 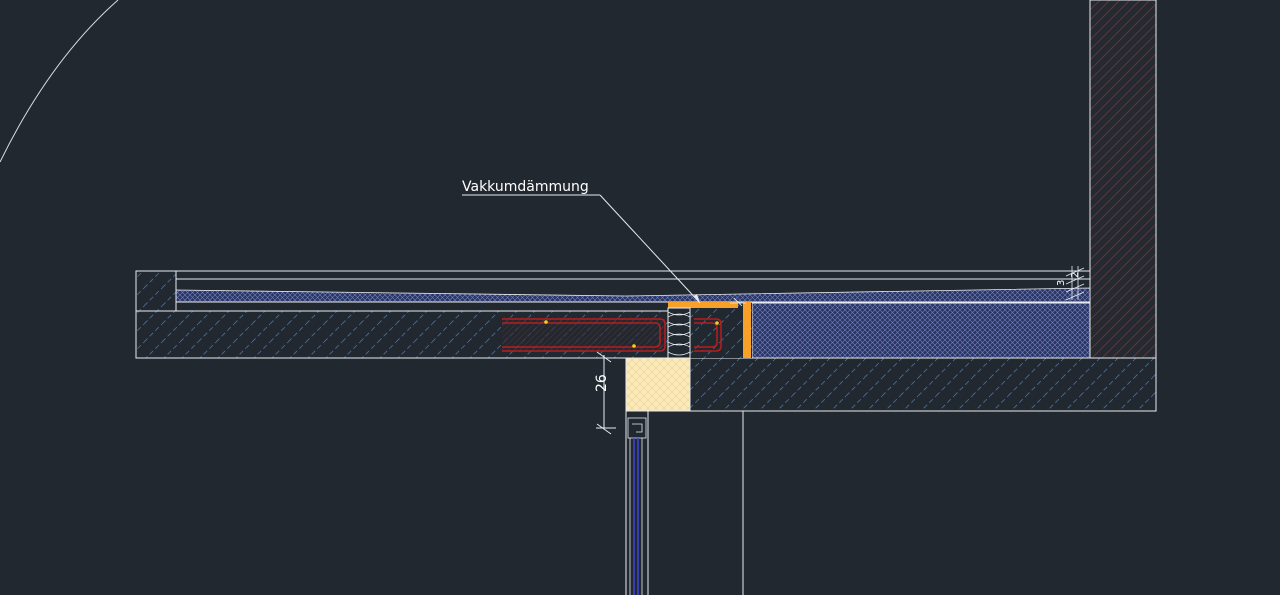 What do you see at coordinates (59, 81) in the screenshot?
I see `room-arc-line` at bounding box center [59, 81].